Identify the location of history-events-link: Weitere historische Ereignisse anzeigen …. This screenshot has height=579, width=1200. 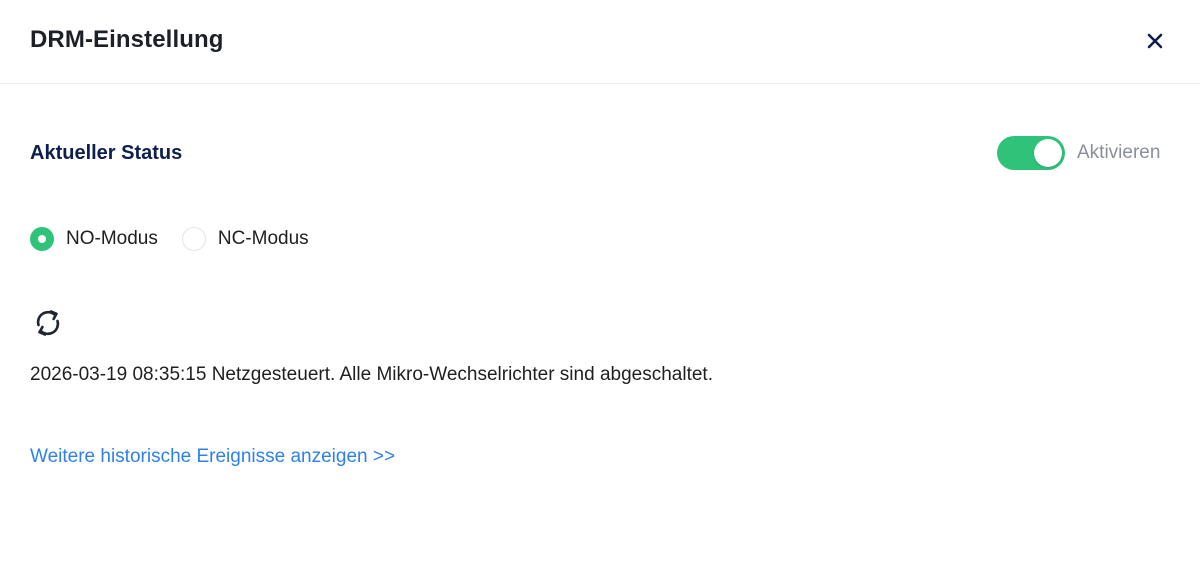
(212, 457).